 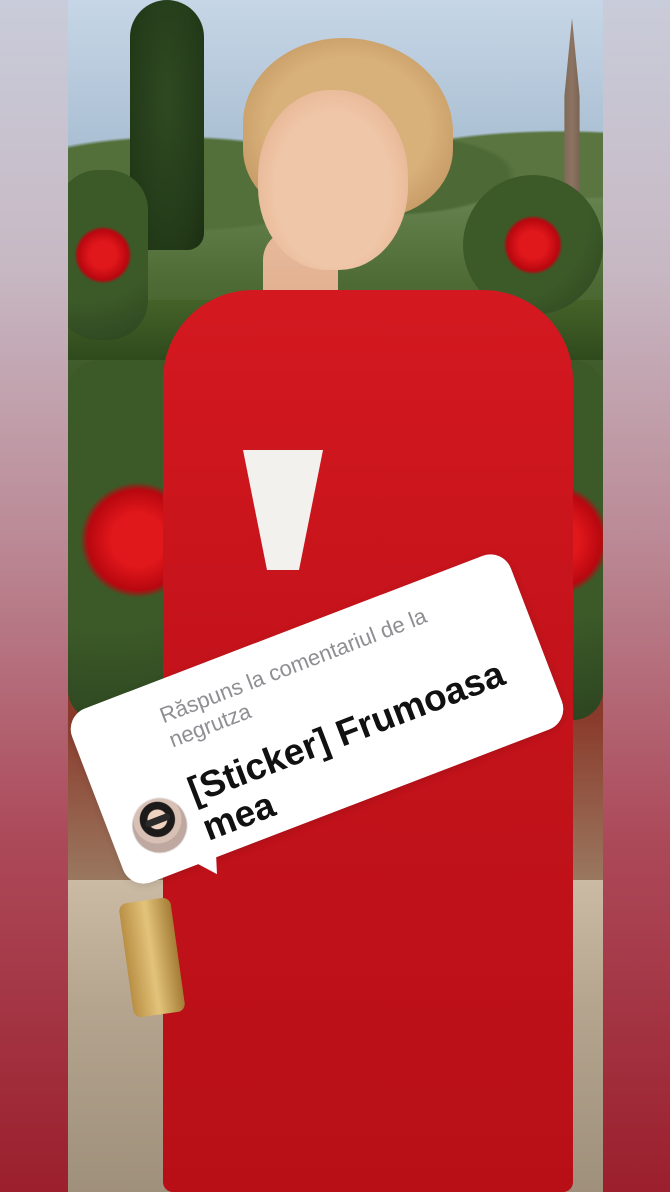 I want to click on commenter-avatar-icon, so click(x=159, y=825).